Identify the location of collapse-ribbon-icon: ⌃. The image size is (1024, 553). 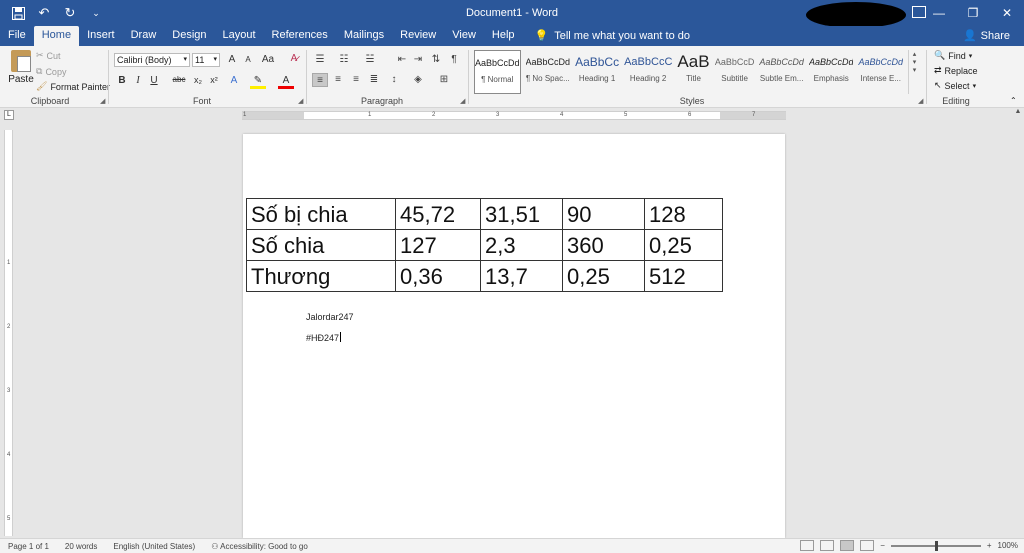
(1013, 100).